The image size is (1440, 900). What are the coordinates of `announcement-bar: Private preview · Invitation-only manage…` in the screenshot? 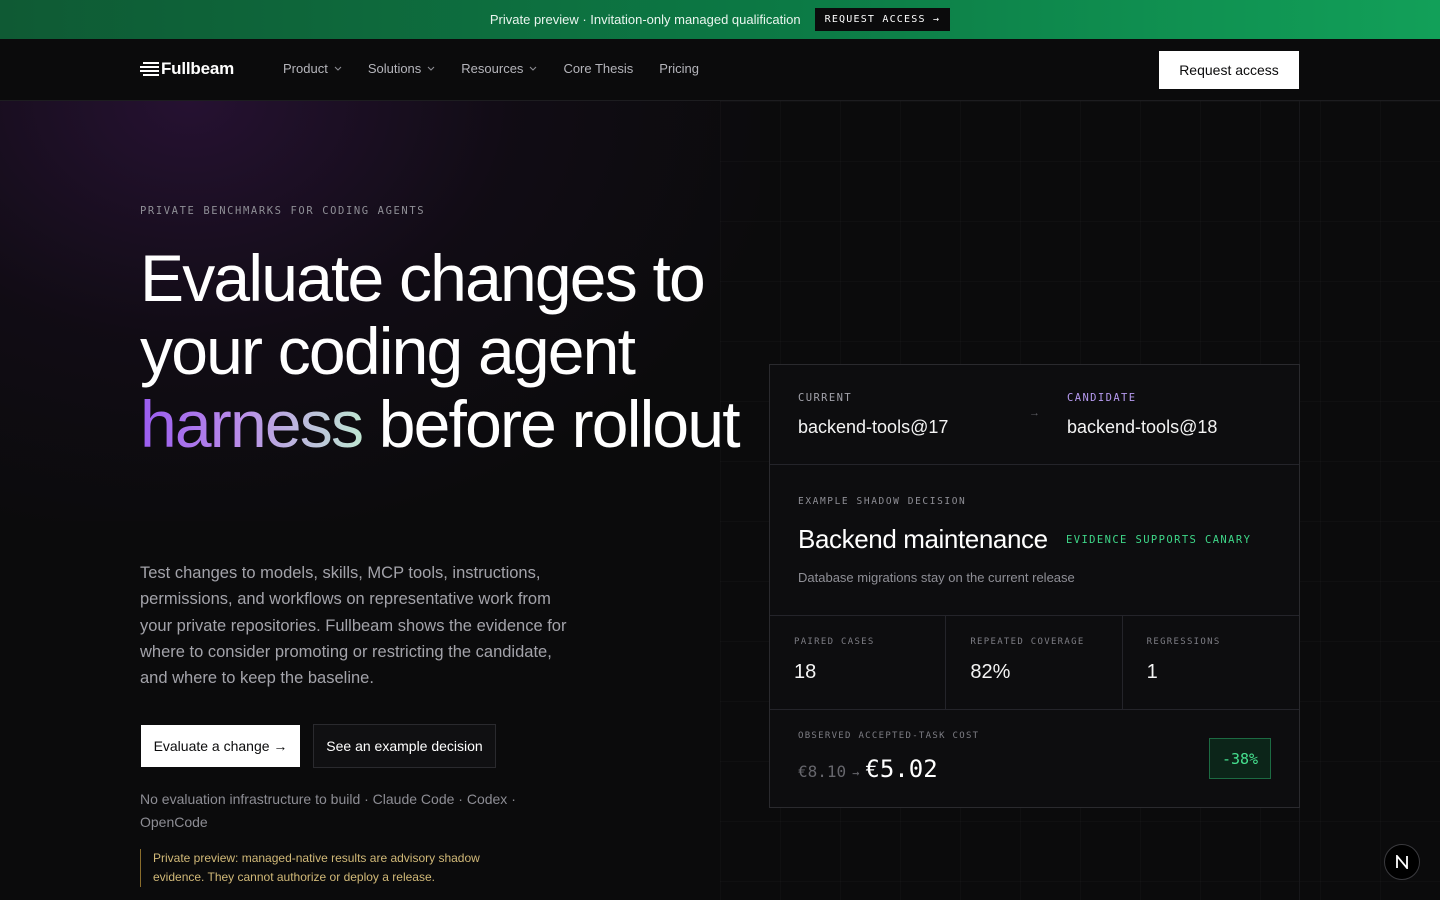 It's located at (720, 19).